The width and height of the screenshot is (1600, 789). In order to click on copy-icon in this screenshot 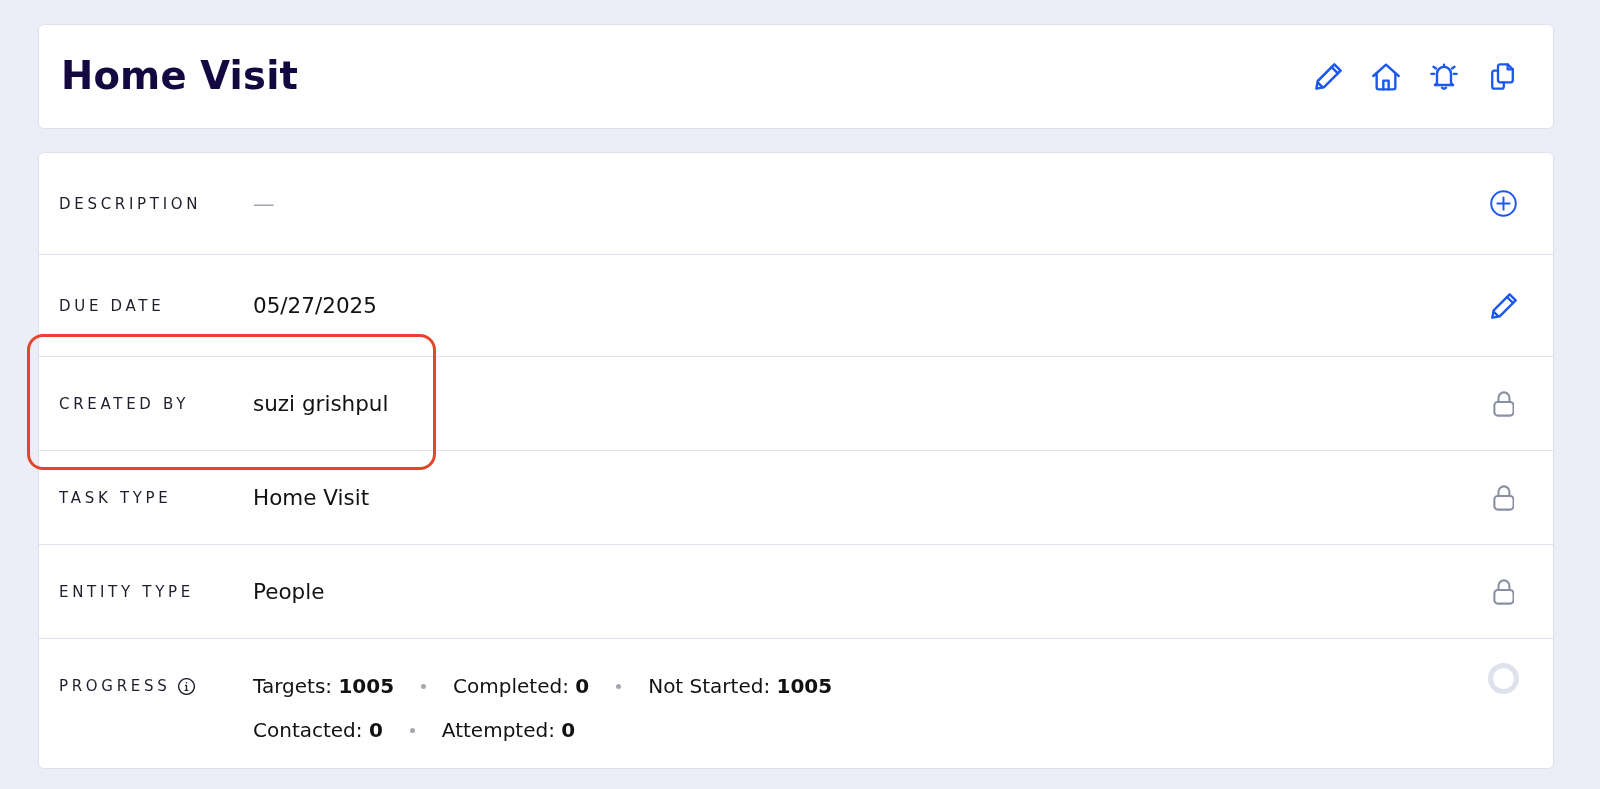, I will do `click(1502, 76)`.